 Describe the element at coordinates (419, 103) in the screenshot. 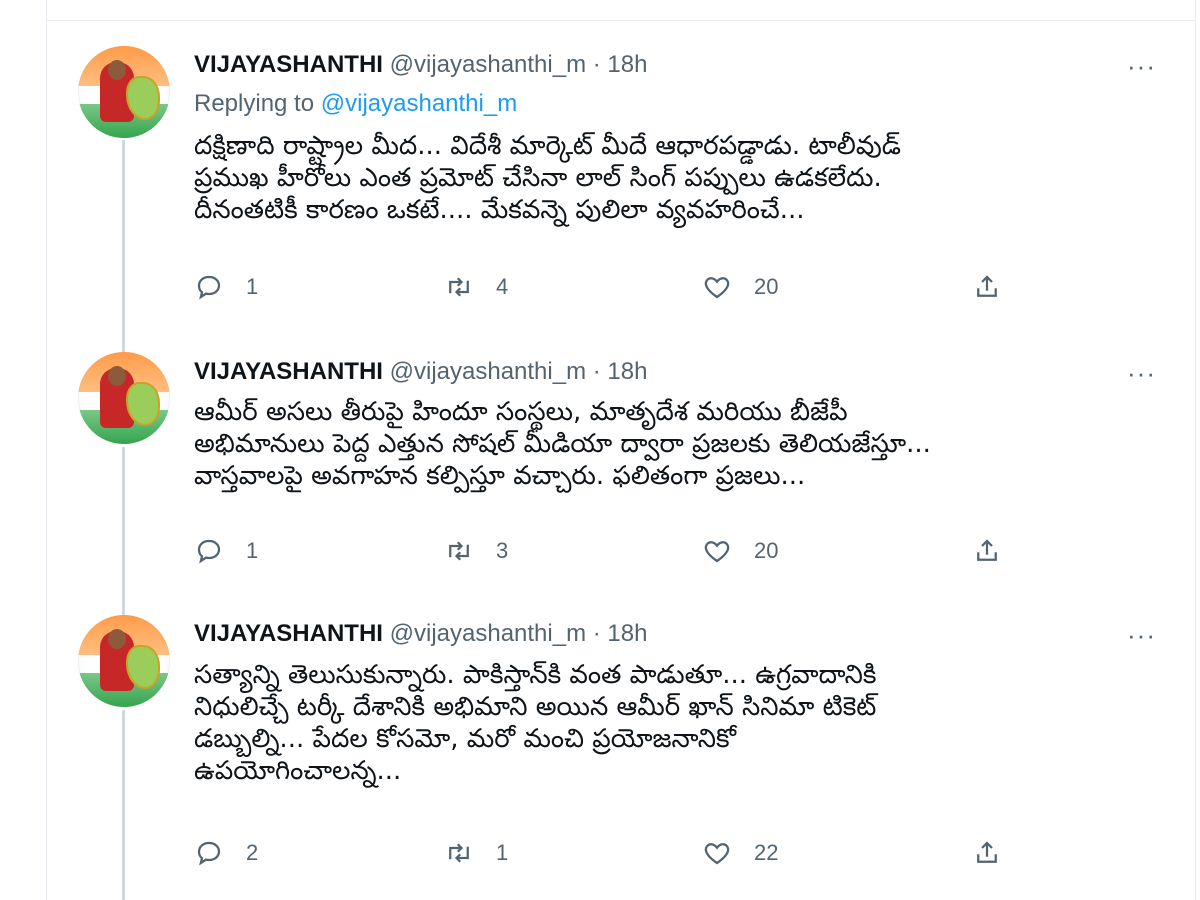

I see `replying-handle-link: @vijayashanthi_m` at that location.